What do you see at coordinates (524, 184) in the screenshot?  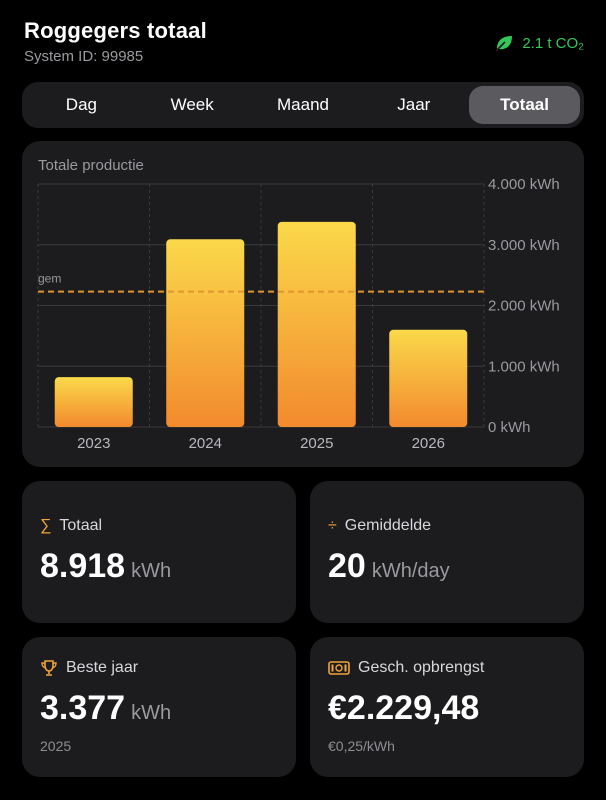 I see `y-tick-label: 4.000 kWh` at bounding box center [524, 184].